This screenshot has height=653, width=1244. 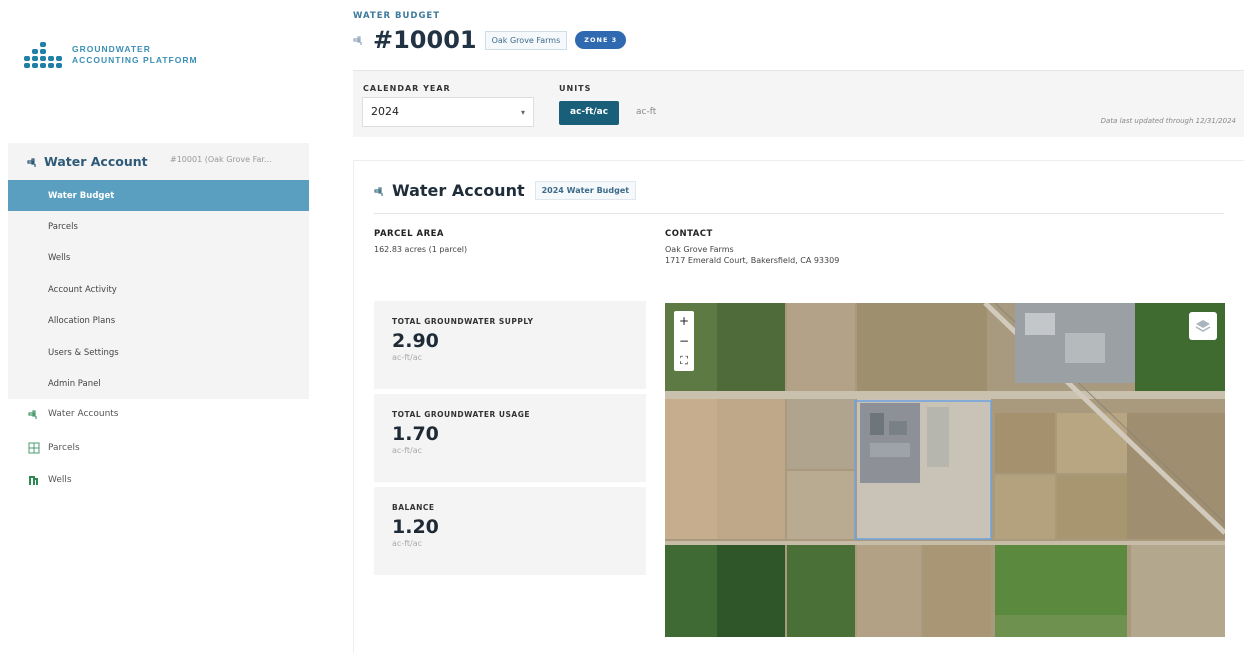 I want to click on layers-icon, so click(x=1203, y=326).